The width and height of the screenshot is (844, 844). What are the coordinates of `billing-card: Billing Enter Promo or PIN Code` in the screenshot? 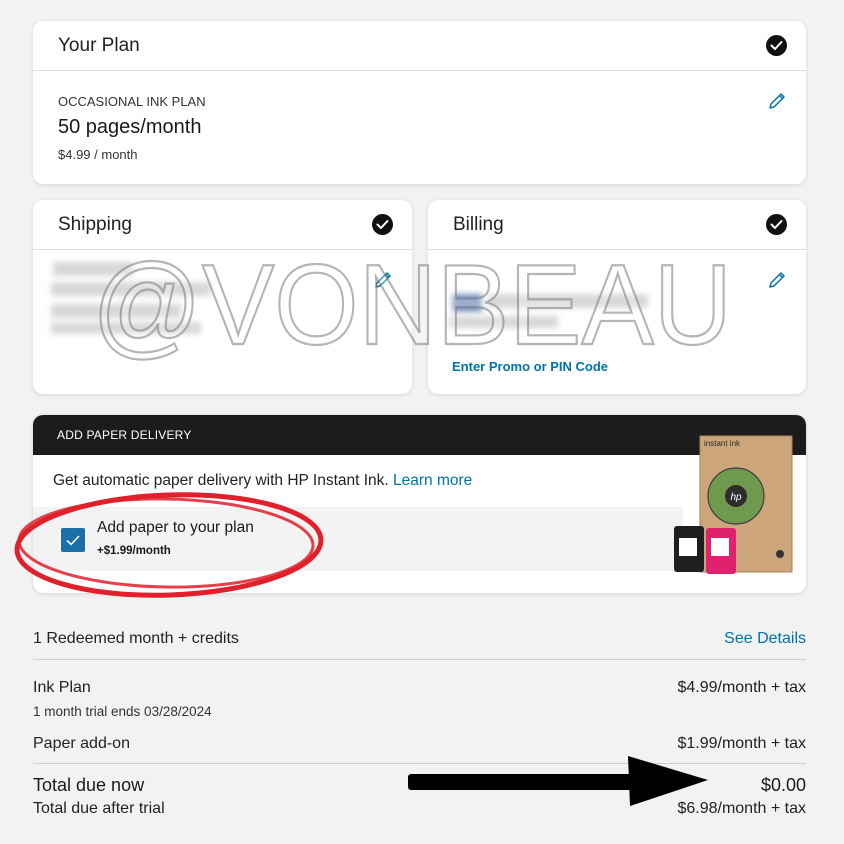 It's located at (617, 297).